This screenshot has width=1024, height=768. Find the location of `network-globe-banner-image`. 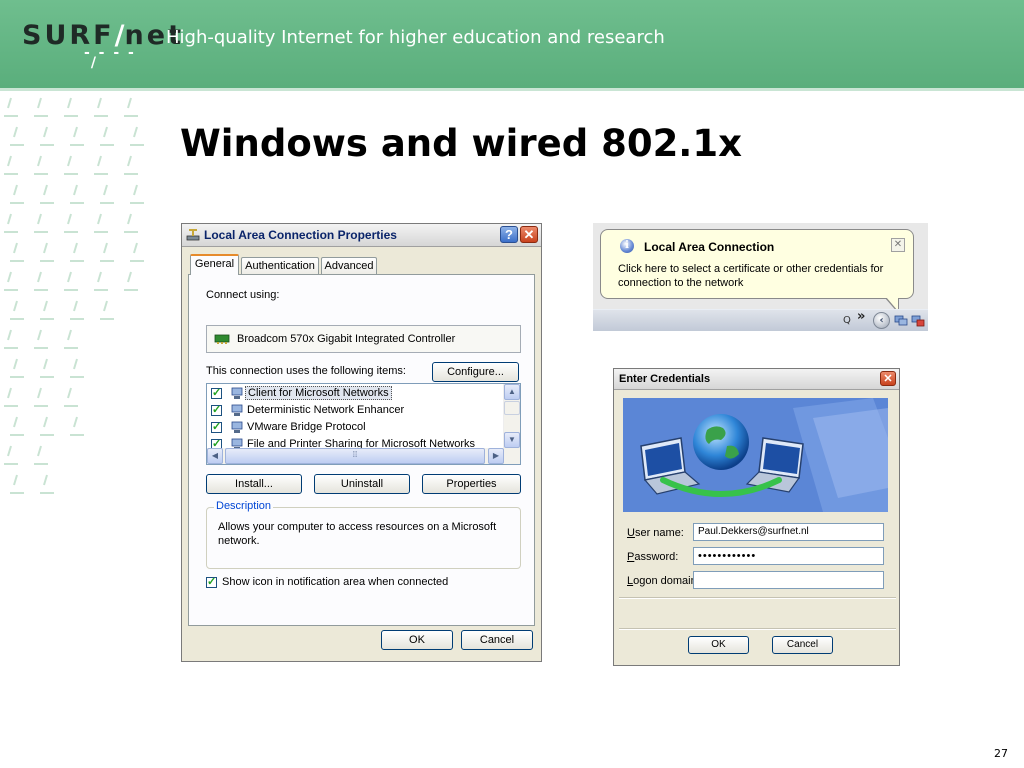

network-globe-banner-image is located at coordinates (755, 455).